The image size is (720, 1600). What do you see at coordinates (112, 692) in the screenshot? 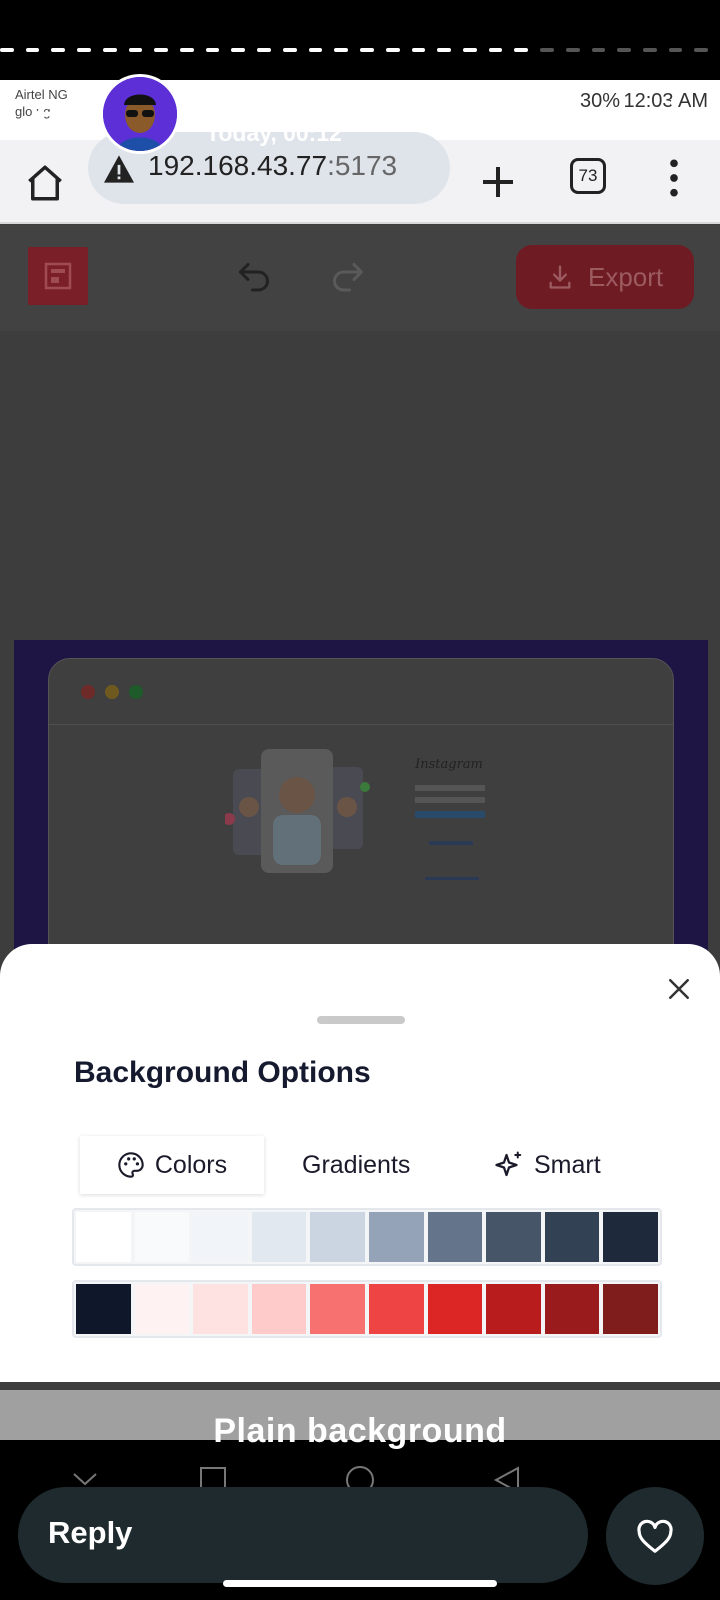
I see `minimize-dot` at bounding box center [112, 692].